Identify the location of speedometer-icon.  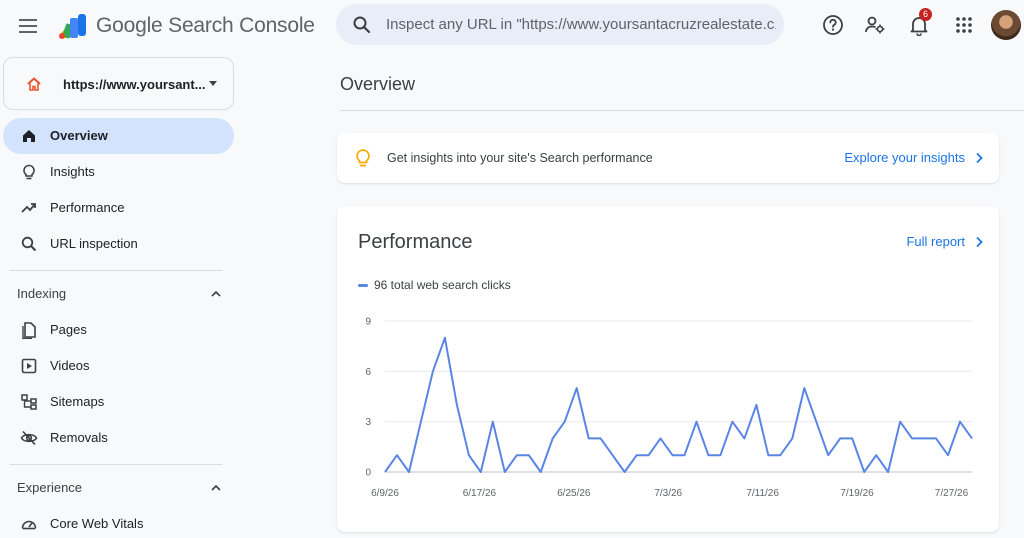
(29, 525).